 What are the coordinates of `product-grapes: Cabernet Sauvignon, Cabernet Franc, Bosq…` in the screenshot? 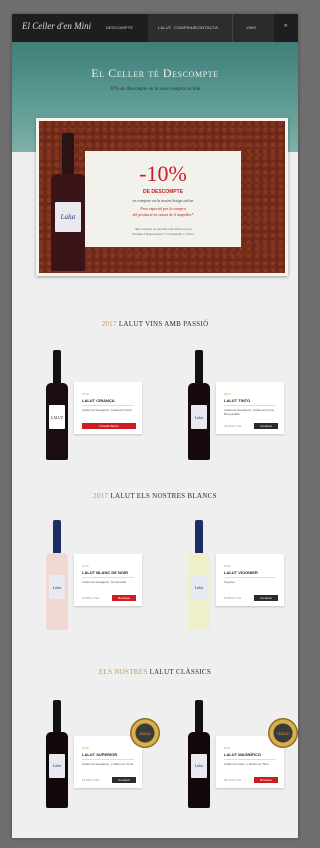 It's located at (249, 412).